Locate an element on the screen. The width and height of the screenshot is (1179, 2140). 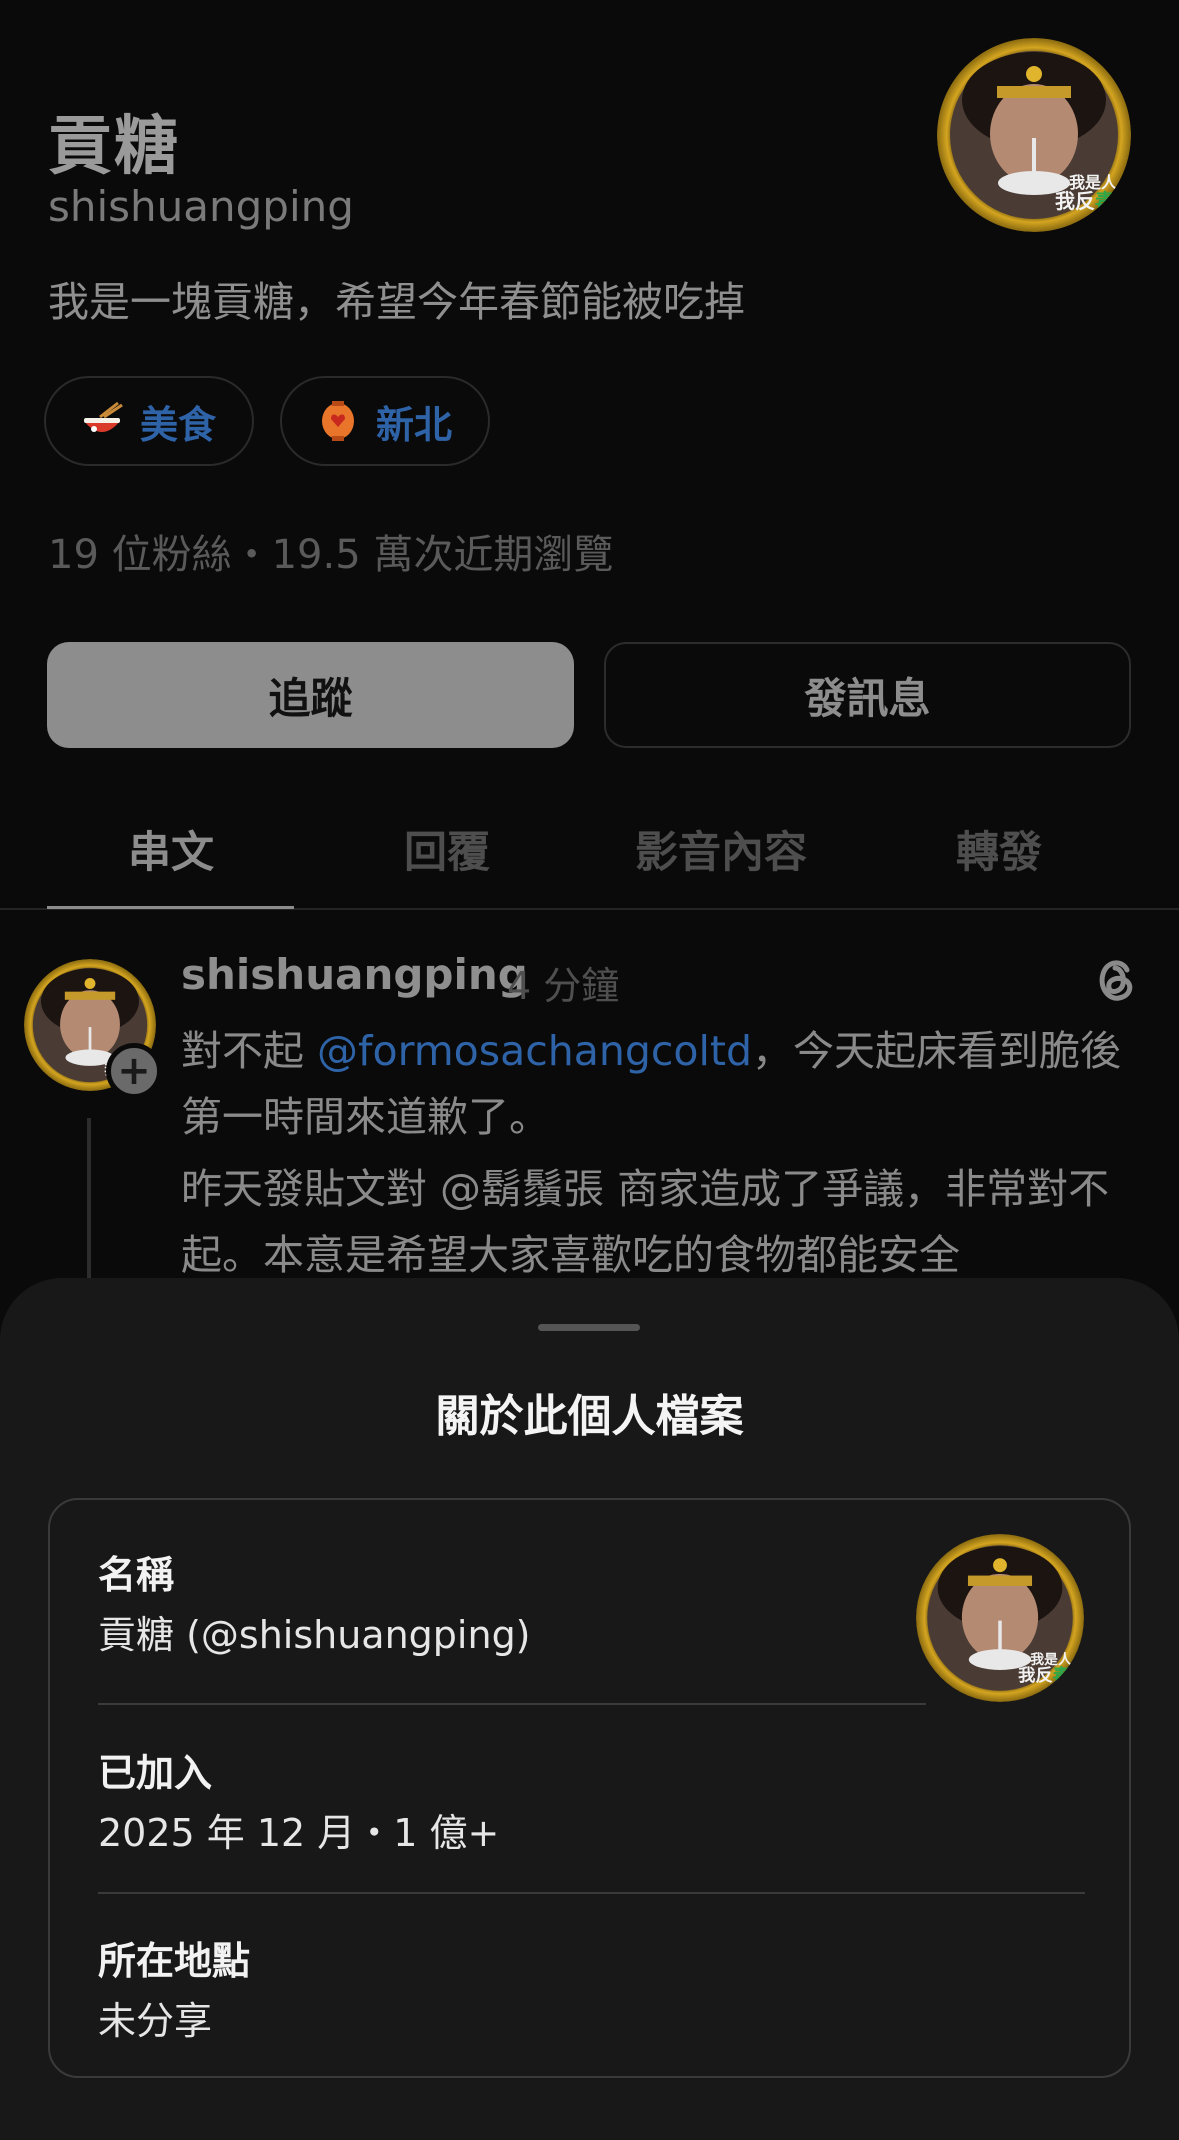
joined-label: 已加入 is located at coordinates (155, 1773).